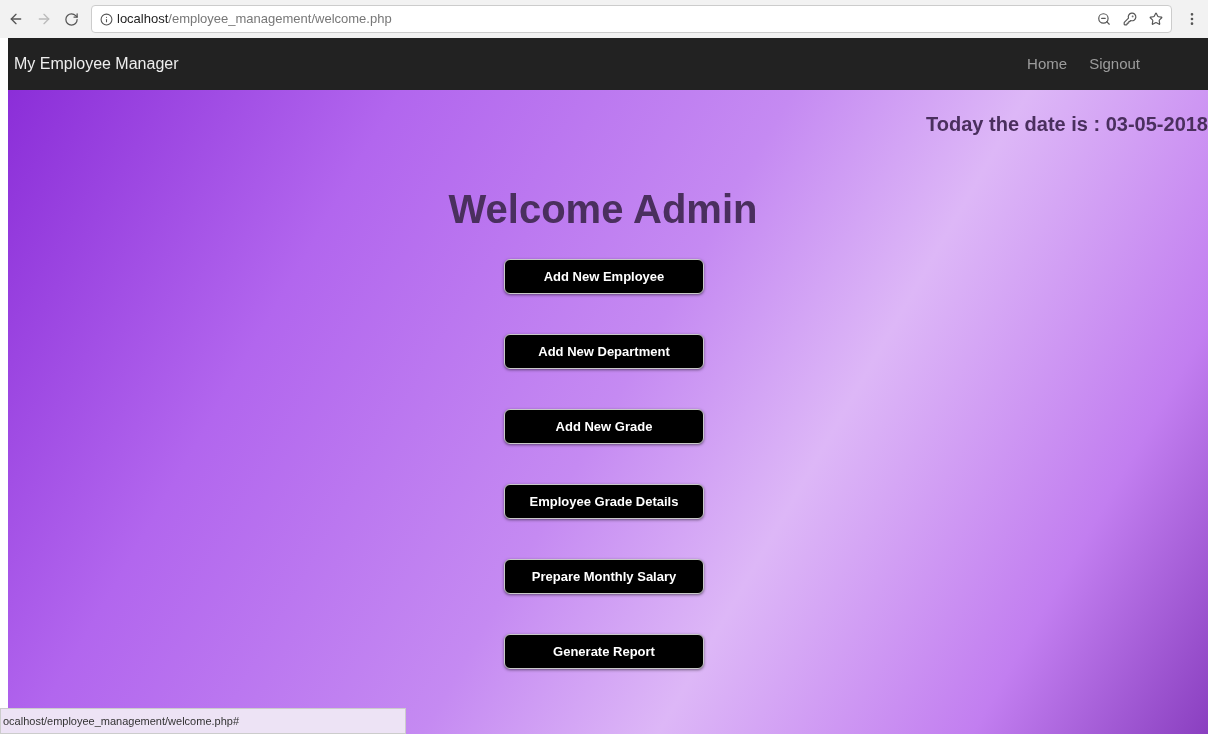  I want to click on key-icon, so click(1130, 19).